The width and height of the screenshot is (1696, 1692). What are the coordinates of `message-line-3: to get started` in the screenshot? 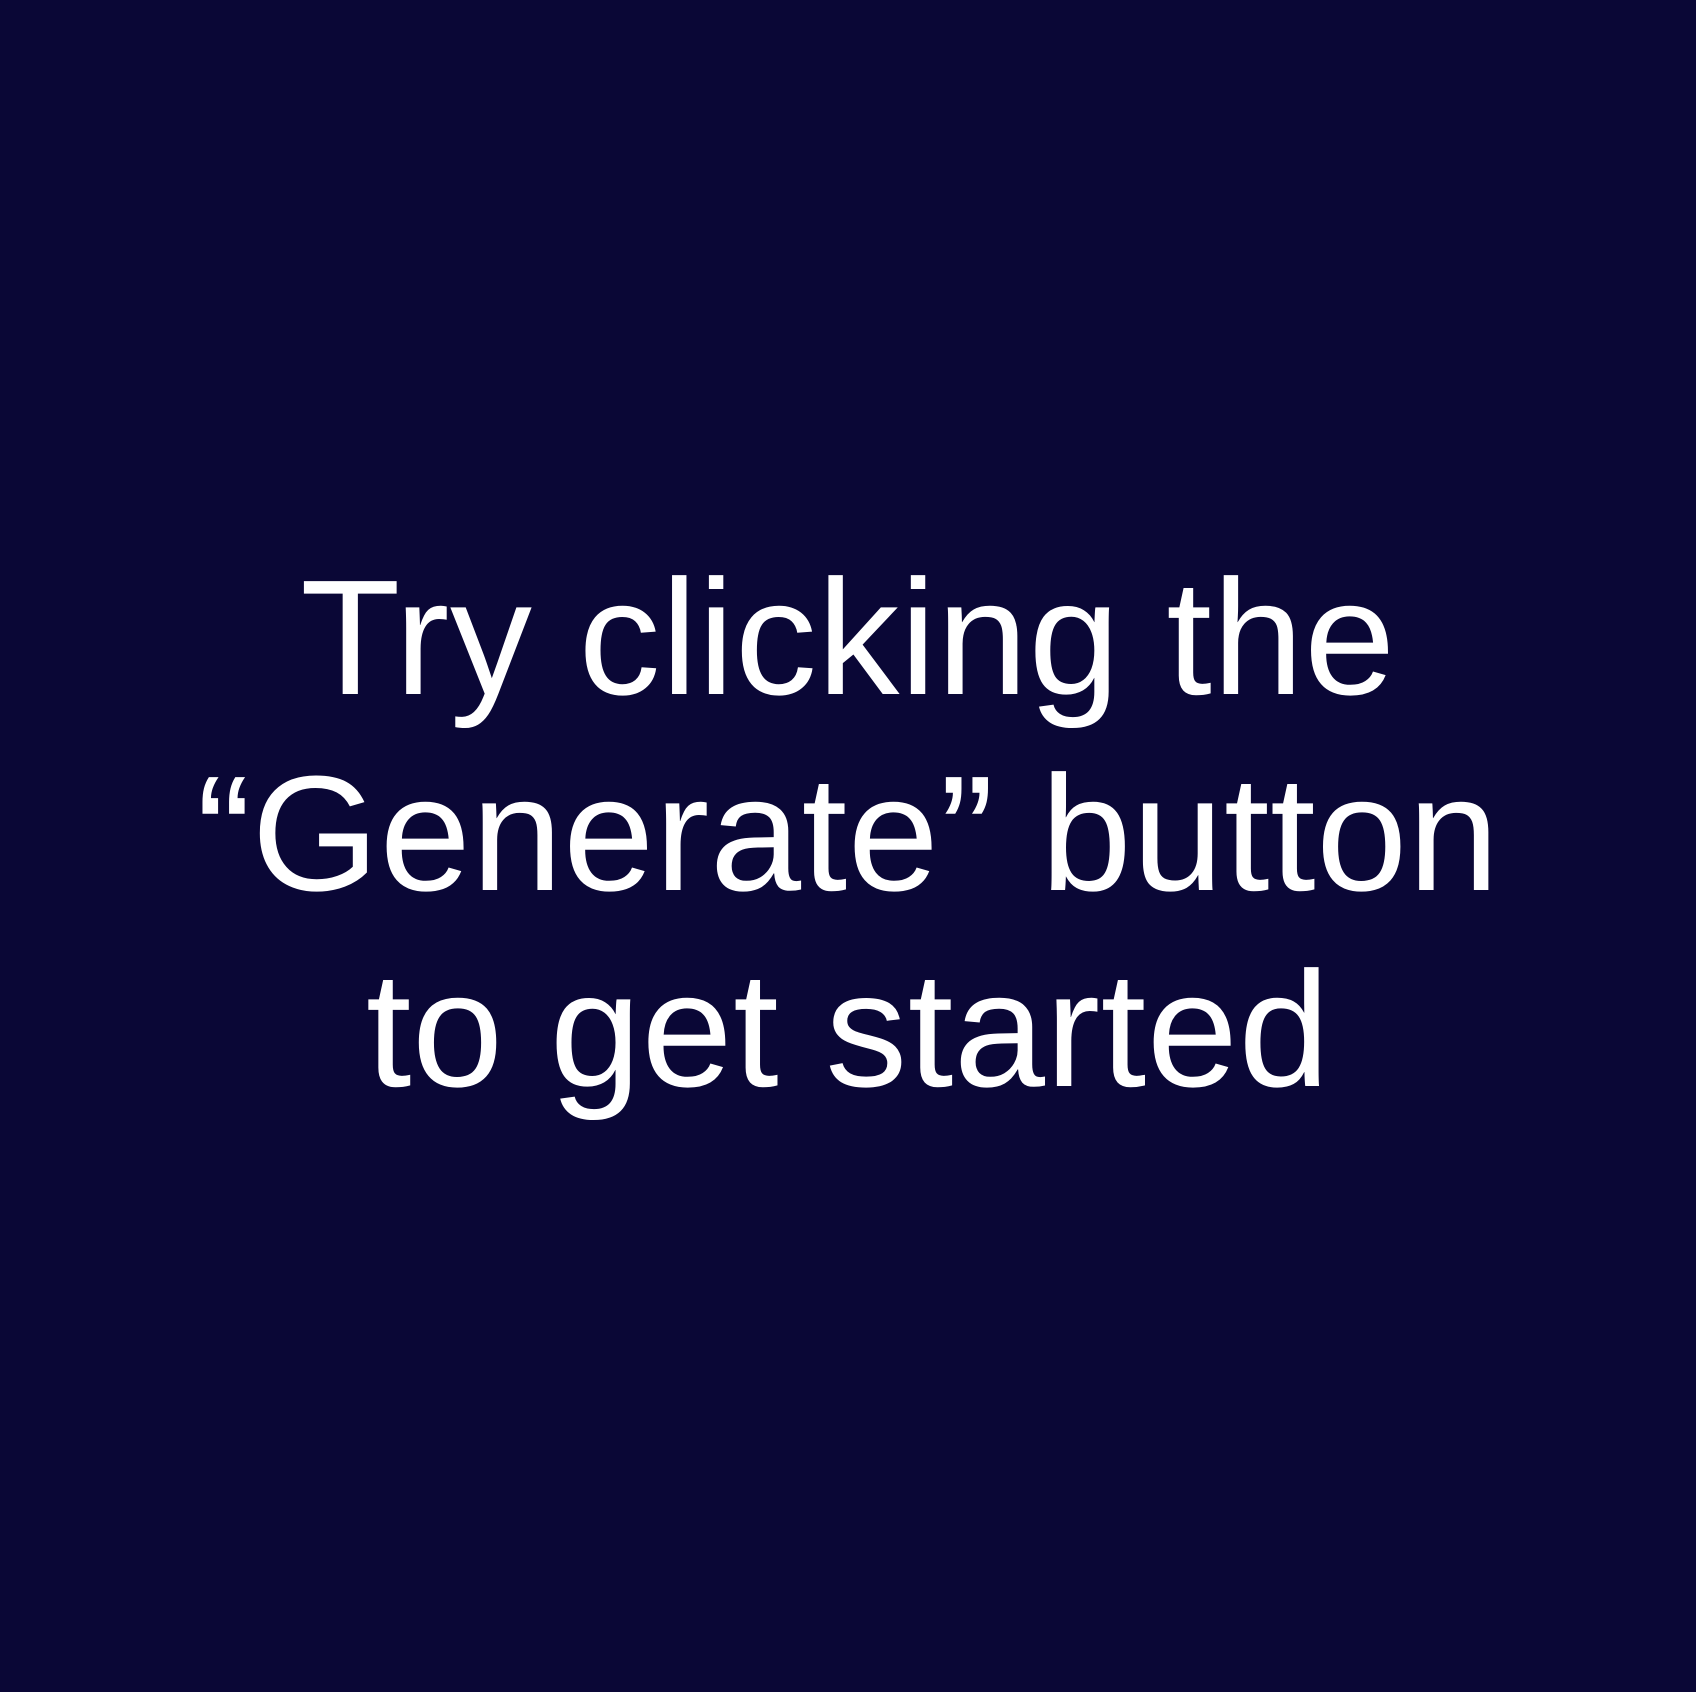 It's located at (848, 1029).